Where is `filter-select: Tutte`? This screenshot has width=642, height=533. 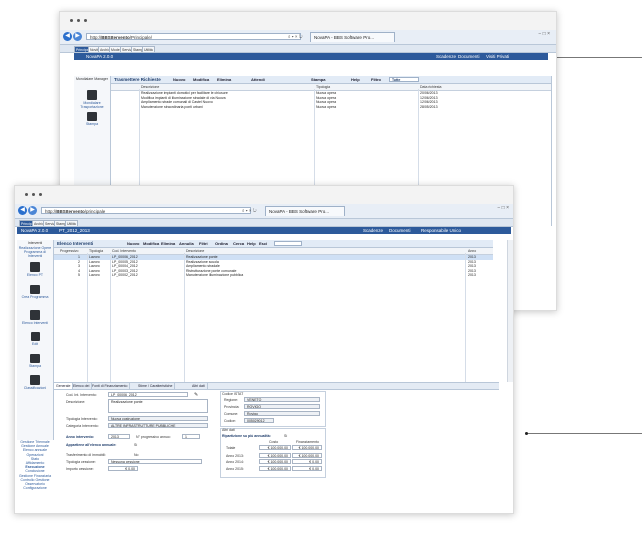 filter-select: Tutte is located at coordinates (404, 79).